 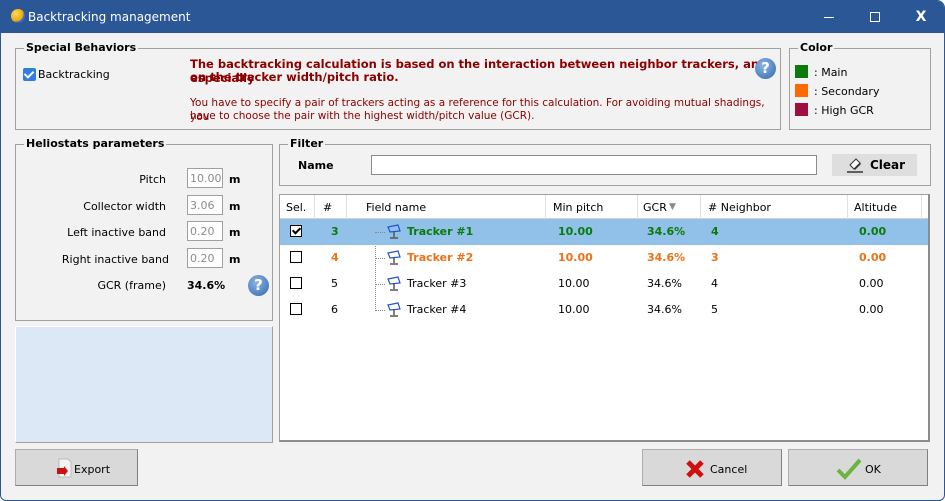 I want to click on row-neighbor: 3, so click(x=715, y=257).